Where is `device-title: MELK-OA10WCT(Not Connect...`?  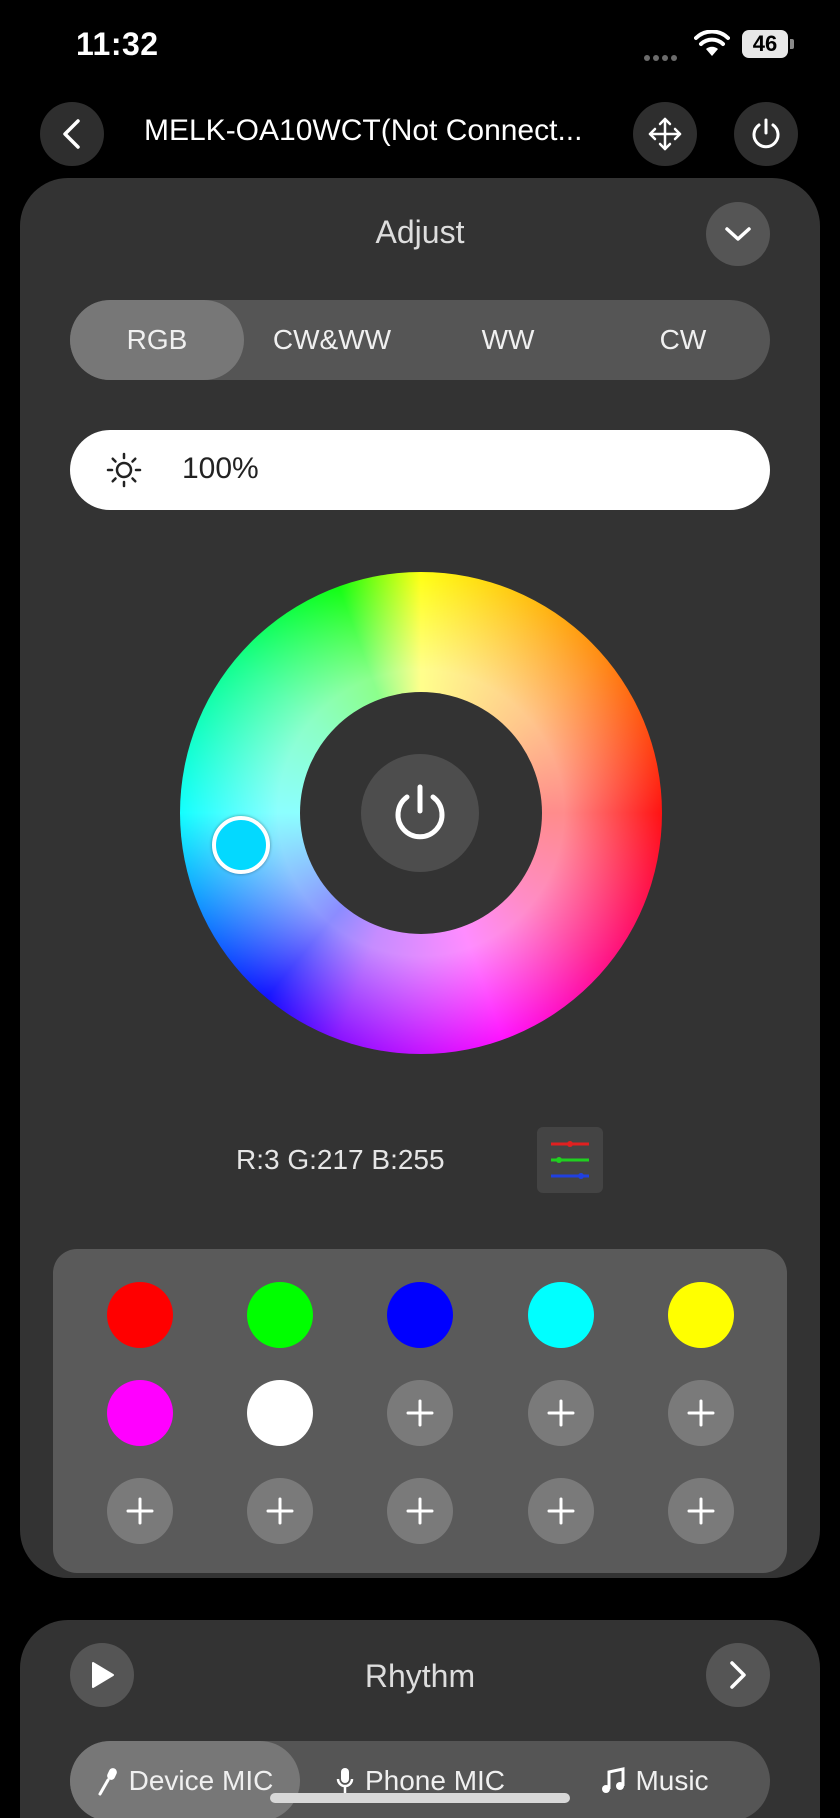 device-title: MELK-OA10WCT(Not Connect... is located at coordinates (363, 130).